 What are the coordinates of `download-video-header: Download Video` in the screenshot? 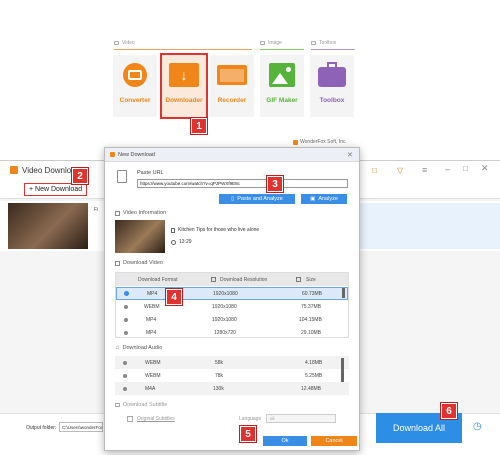 It's located at (139, 263).